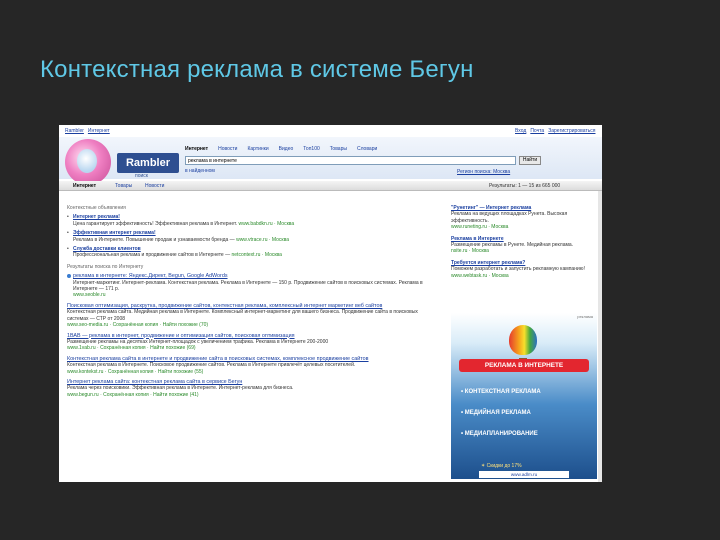  I want to click on banner-item: • КОНТЕКСТНАЯ РЕКЛАМА, so click(501, 392).